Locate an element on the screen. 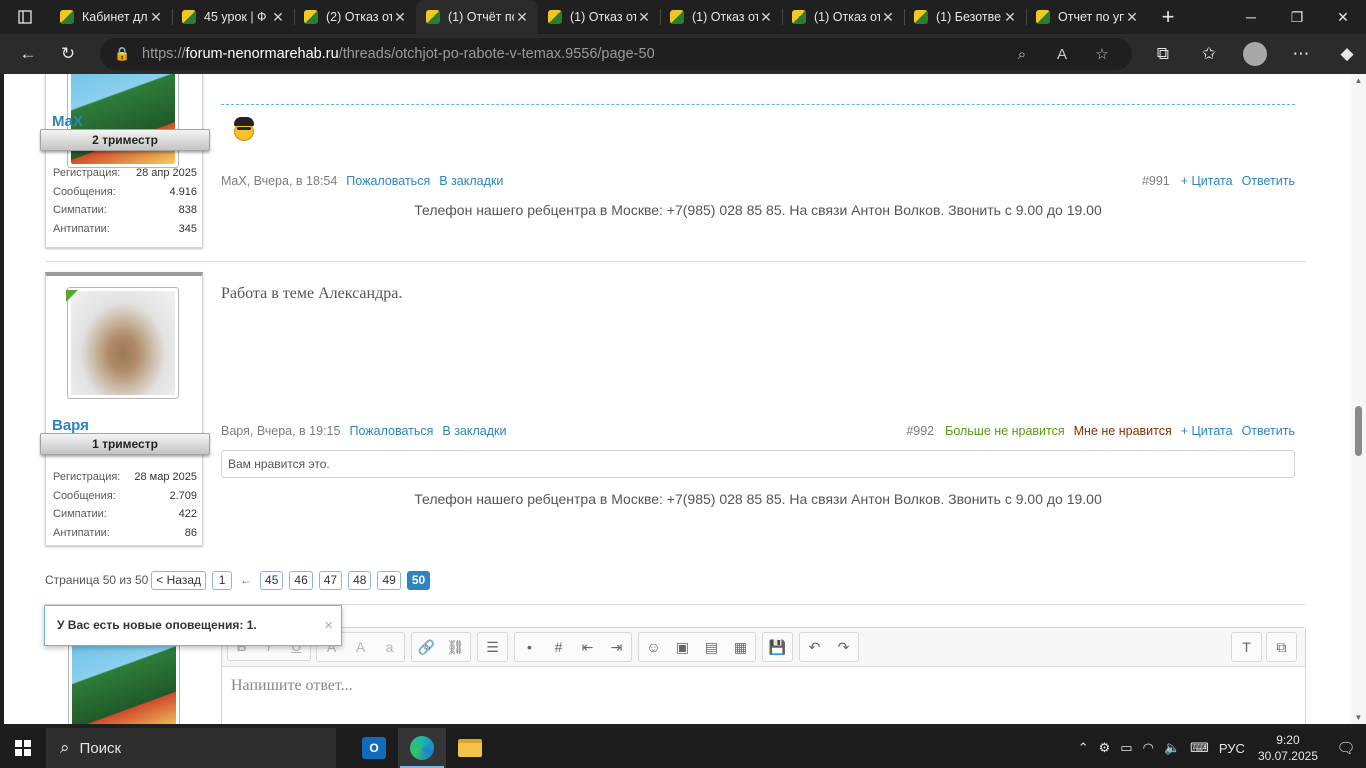  zoom-icon: ⌕ is located at coordinates (1022, 54).